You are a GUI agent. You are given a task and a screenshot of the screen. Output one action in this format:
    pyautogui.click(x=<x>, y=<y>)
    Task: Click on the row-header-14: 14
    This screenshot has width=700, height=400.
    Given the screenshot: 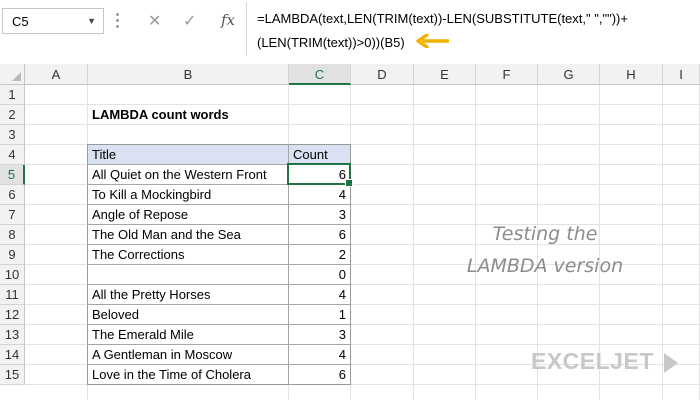 What is the action you would take?
    pyautogui.click(x=12, y=355)
    